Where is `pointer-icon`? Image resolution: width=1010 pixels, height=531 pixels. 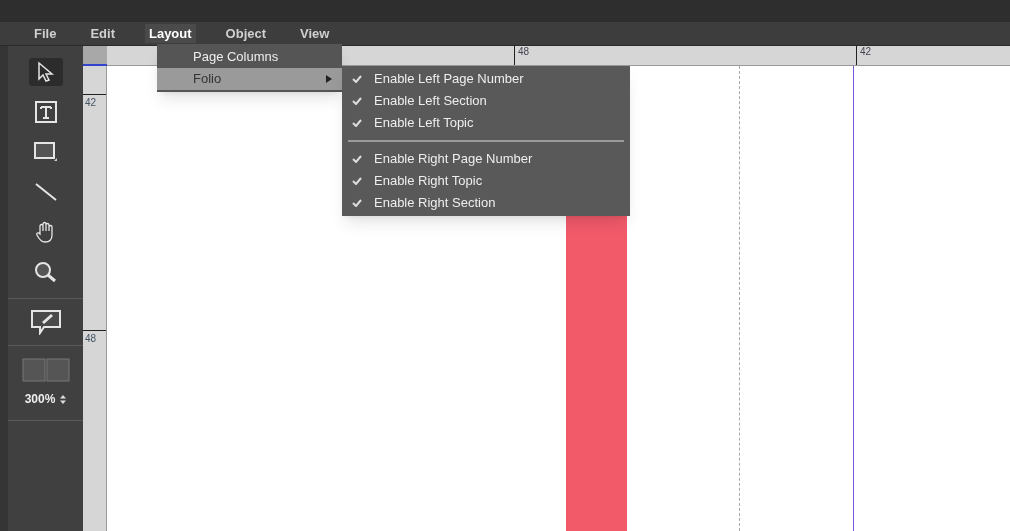
pointer-icon is located at coordinates (45, 72).